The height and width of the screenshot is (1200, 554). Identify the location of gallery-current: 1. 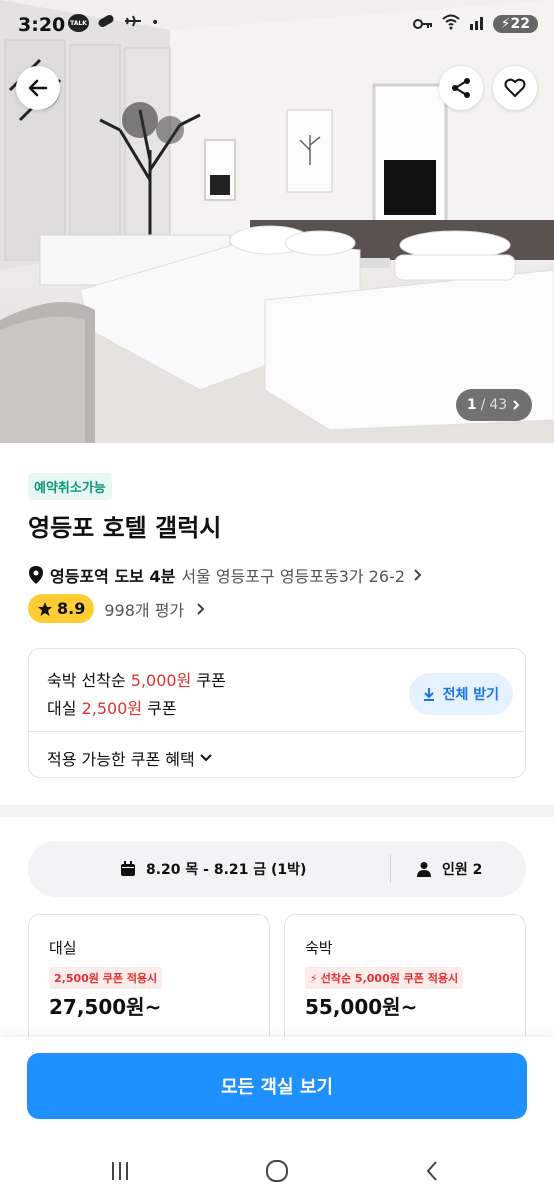
(471, 405).